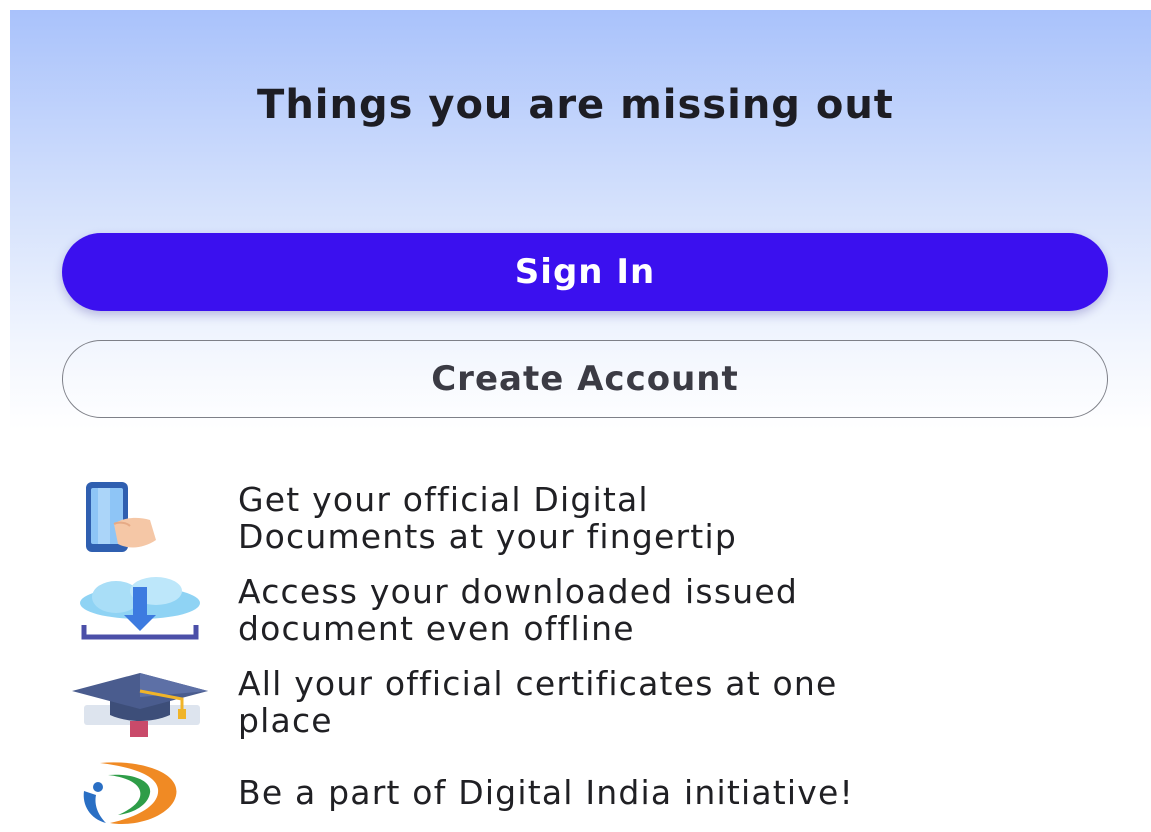 Image resolution: width=1151 pixels, height=832 pixels. Describe the element at coordinates (140, 702) in the screenshot. I see `graduation-cap-icon` at that location.